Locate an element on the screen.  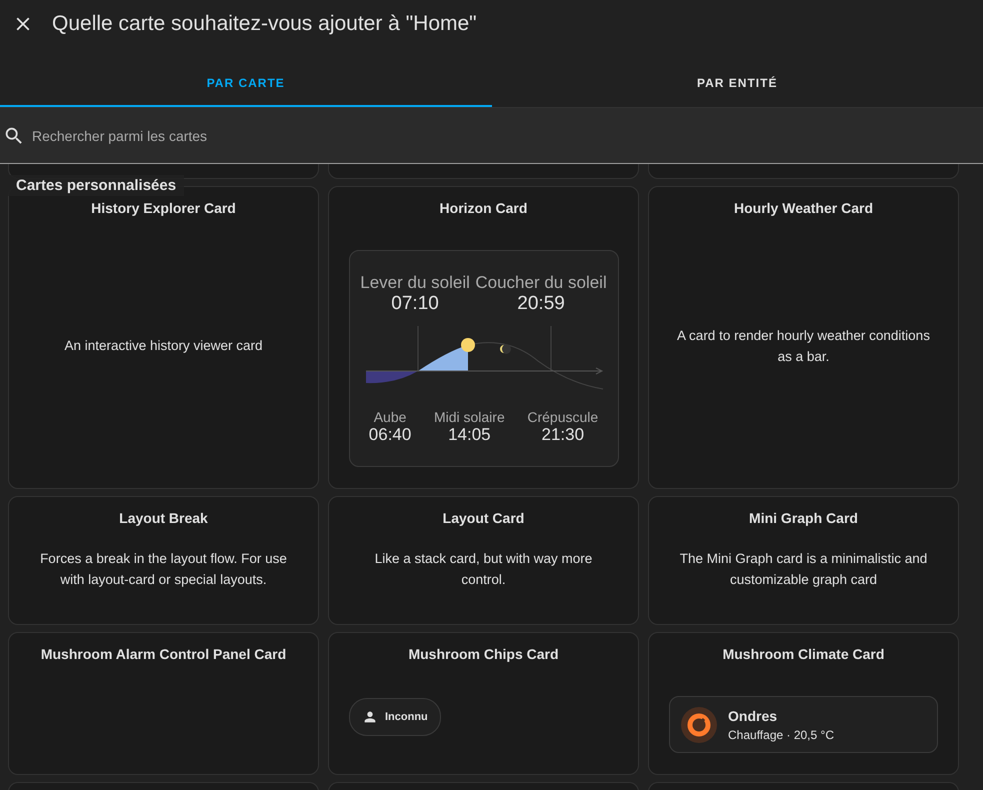
card-title: Horizon Card is located at coordinates (484, 208).